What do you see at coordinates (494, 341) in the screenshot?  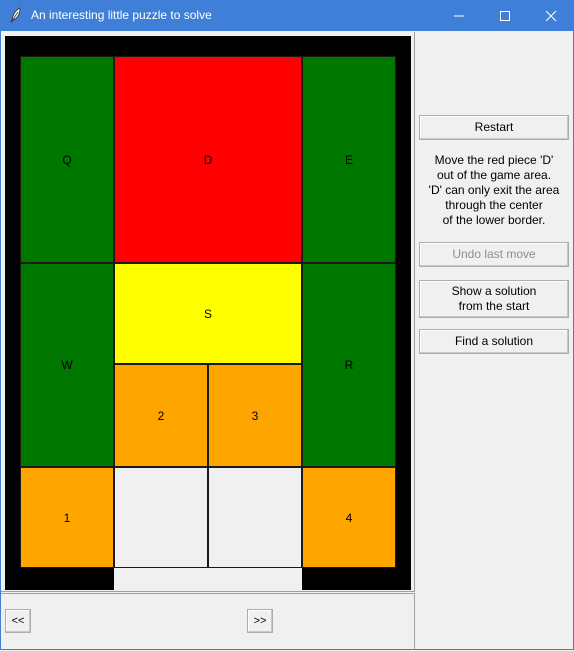 I see `find-solution-button: Find a solution` at bounding box center [494, 341].